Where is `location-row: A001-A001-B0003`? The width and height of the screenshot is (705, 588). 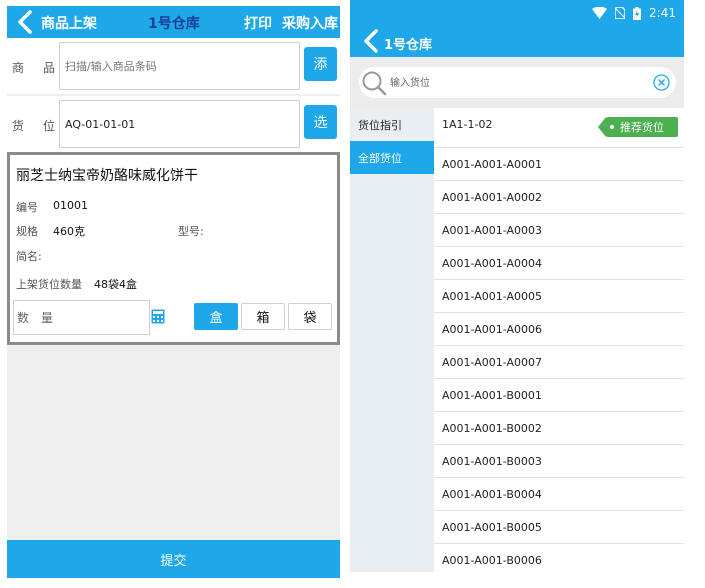
location-row: A001-A001-B0003 is located at coordinates (559, 461).